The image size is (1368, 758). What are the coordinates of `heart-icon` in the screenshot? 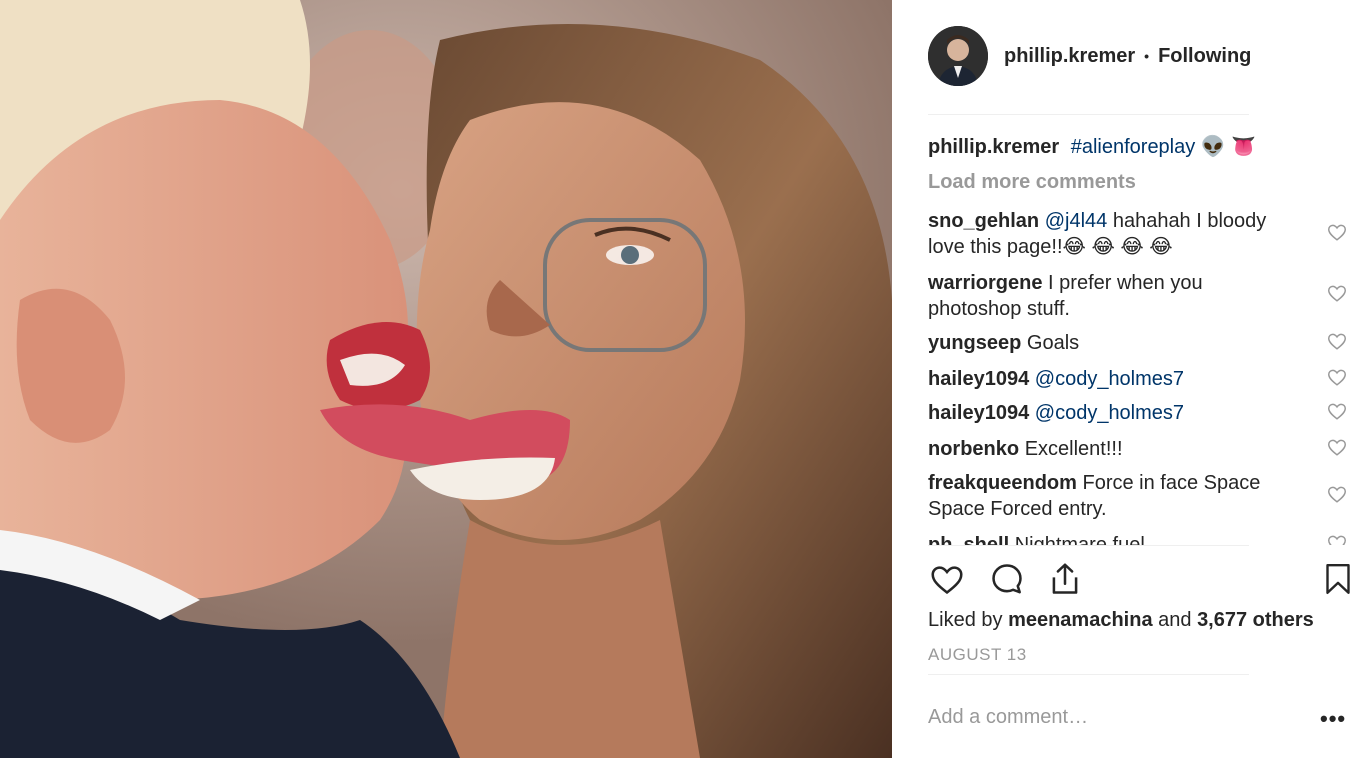 It's located at (947, 579).